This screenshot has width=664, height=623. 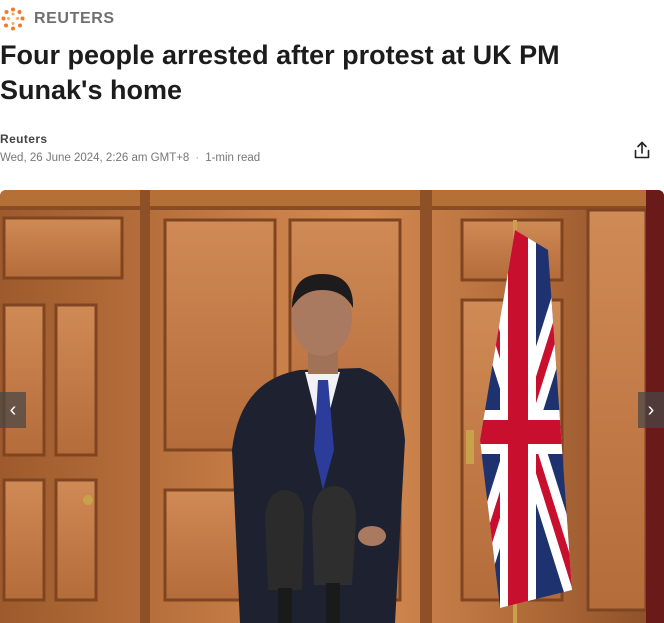 I want to click on chevron-left-icon: ‹, so click(x=13, y=409).